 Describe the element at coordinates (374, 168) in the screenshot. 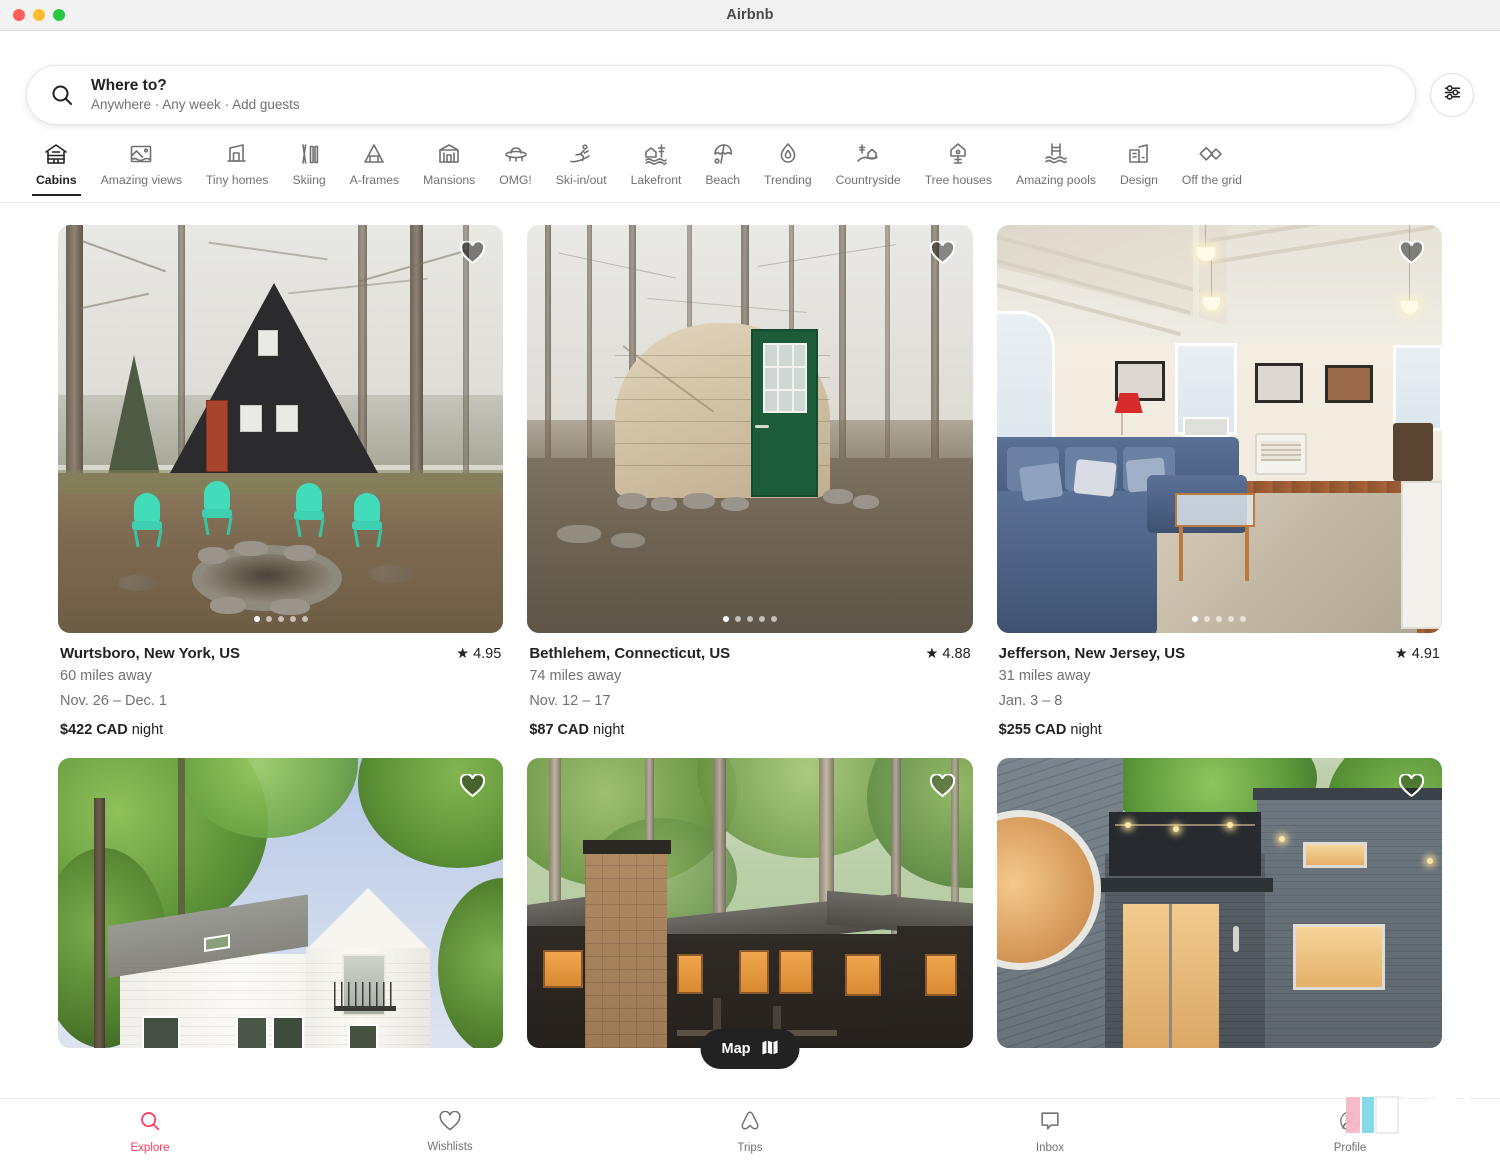

I see `category-a-frames: A-frames` at that location.